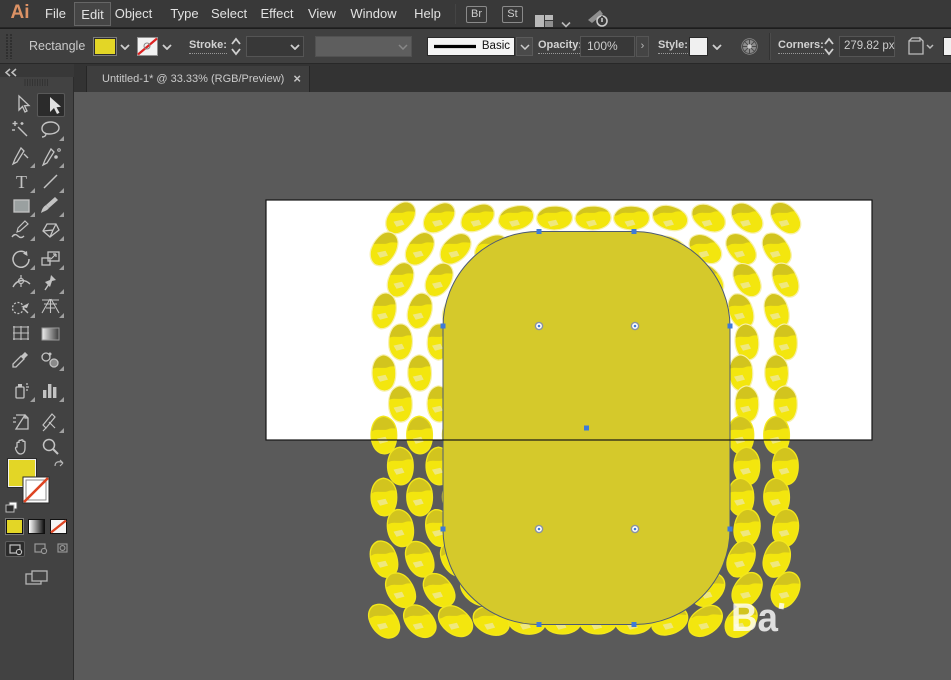  I want to click on svg-text: T, so click(21, 182).